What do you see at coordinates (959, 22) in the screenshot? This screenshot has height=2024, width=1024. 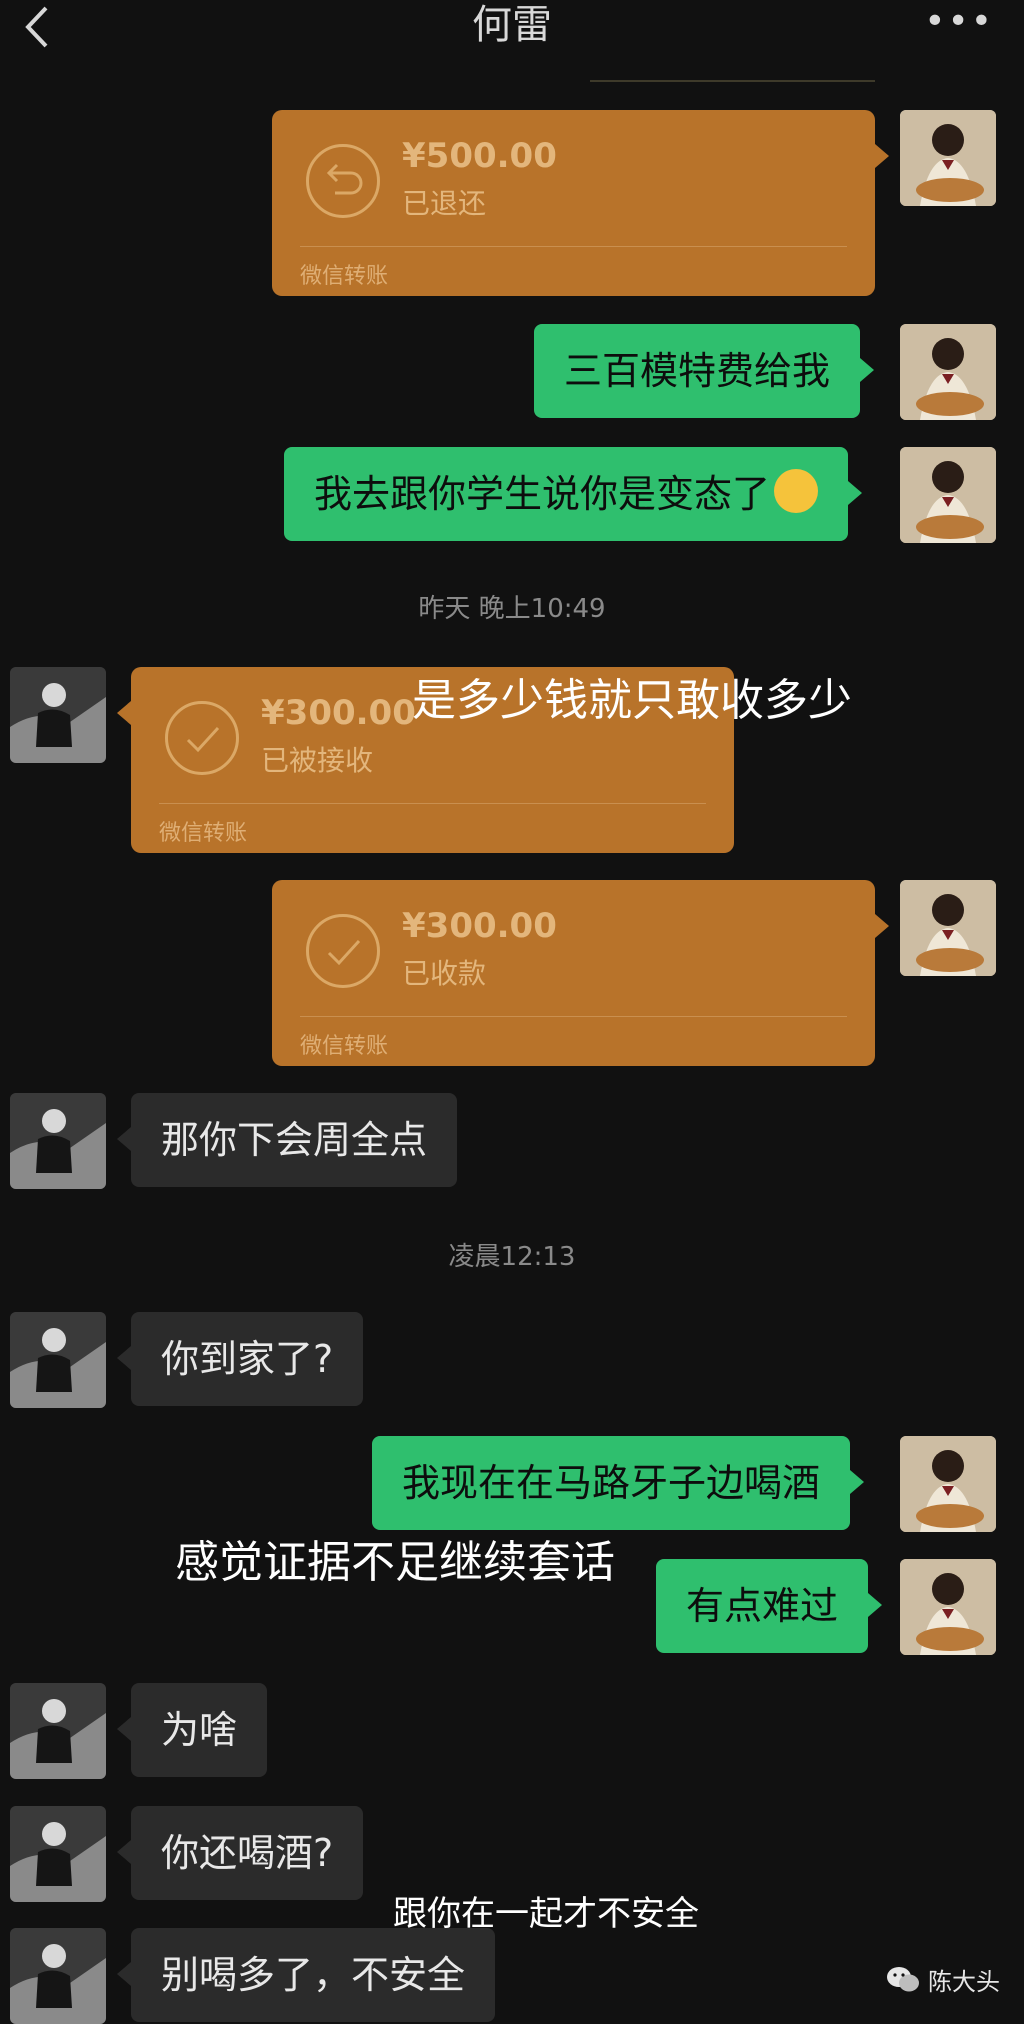 I see `more-options-icon: •••` at bounding box center [959, 22].